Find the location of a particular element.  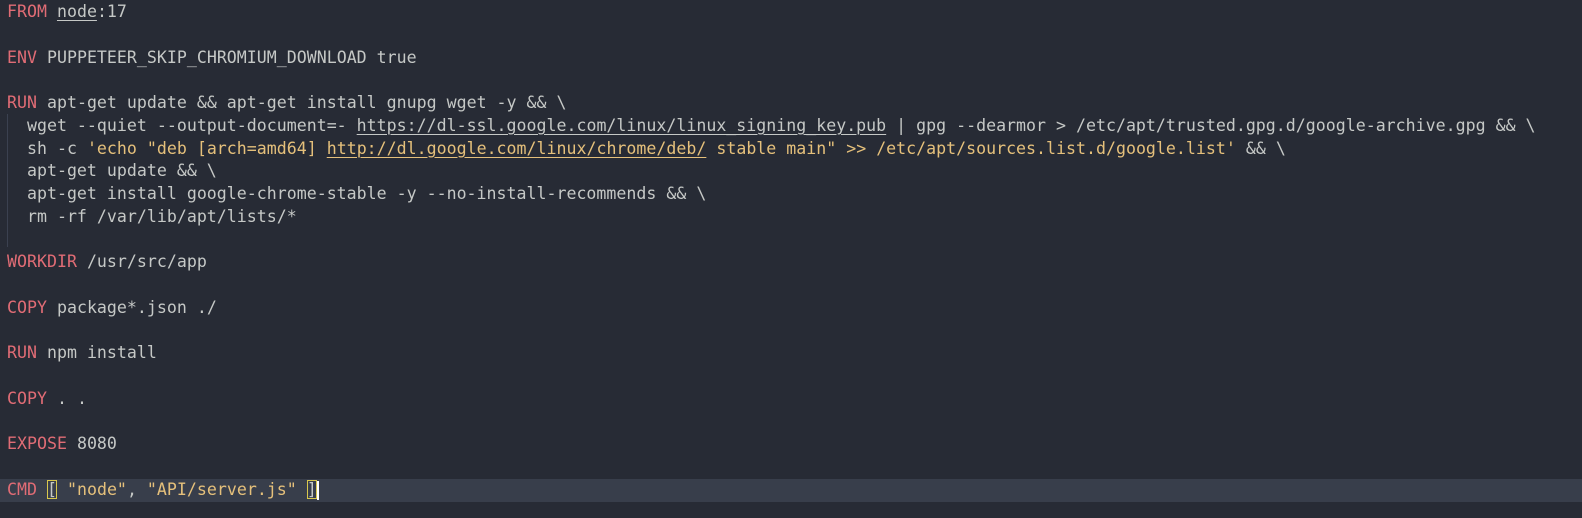

keyword-from: FROM is located at coordinates (27, 11).